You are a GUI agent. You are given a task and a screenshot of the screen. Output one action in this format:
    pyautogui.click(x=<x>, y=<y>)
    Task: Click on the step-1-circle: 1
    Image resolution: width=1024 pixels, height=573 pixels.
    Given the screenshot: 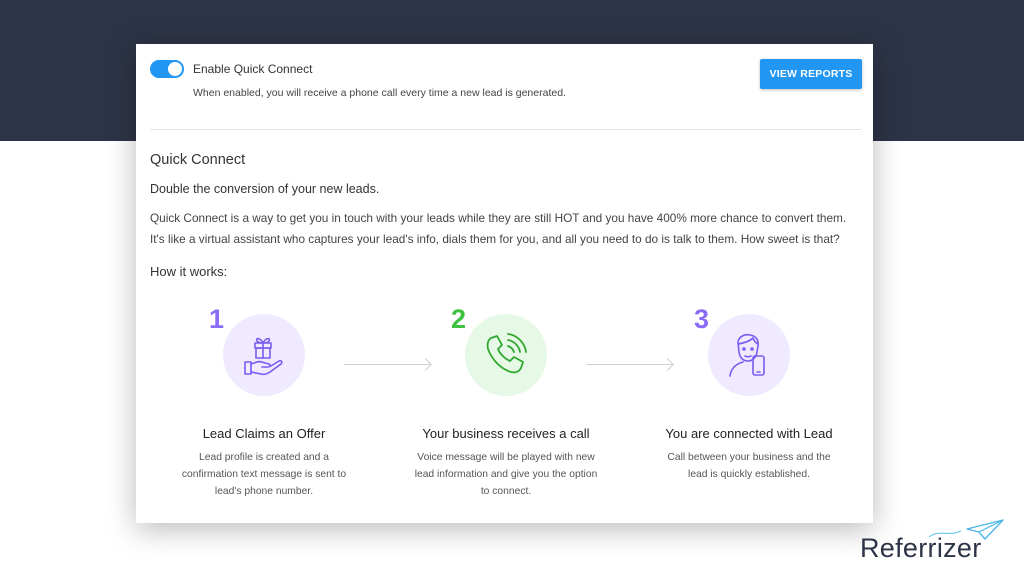 What is the action you would take?
    pyautogui.click(x=257, y=350)
    